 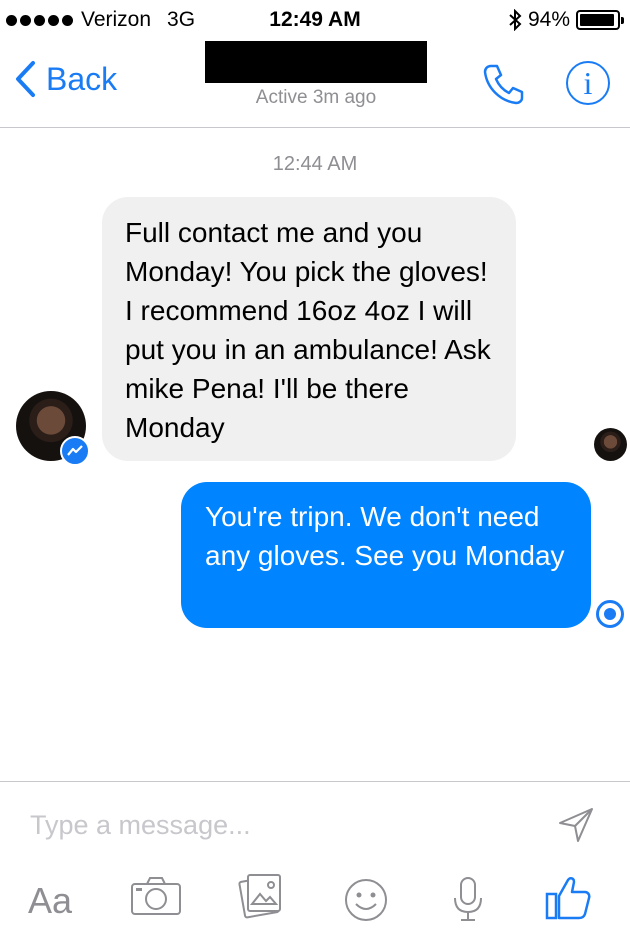 I want to click on message-timestamp: 12:44 AM, so click(x=315, y=164).